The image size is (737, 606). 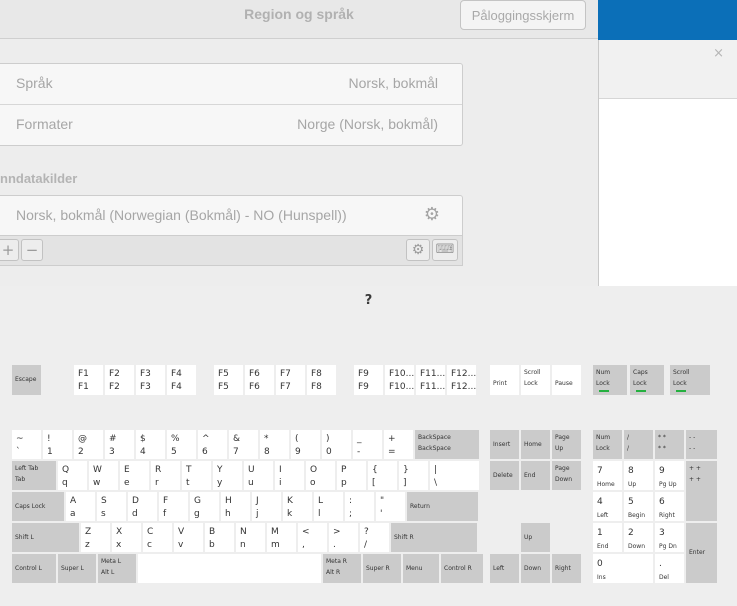 What do you see at coordinates (80, 506) in the screenshot?
I see `a-key: Aa` at bounding box center [80, 506].